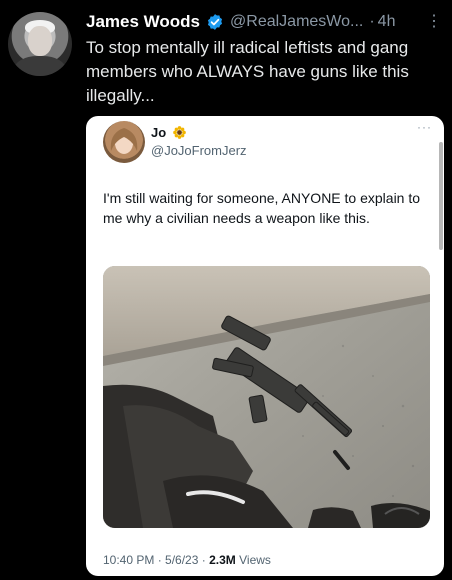 The width and height of the screenshot is (452, 580). Describe the element at coordinates (124, 142) in the screenshot. I see `quoted-author-avatar` at that location.